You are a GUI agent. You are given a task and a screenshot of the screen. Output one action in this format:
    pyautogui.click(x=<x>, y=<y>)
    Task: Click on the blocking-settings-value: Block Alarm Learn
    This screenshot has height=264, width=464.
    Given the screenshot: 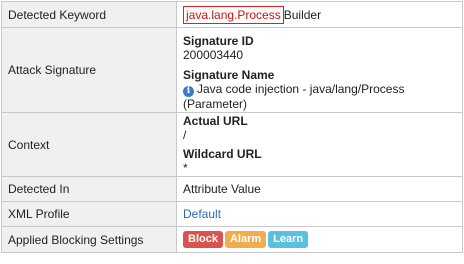 What is the action you would take?
    pyautogui.click(x=319, y=239)
    